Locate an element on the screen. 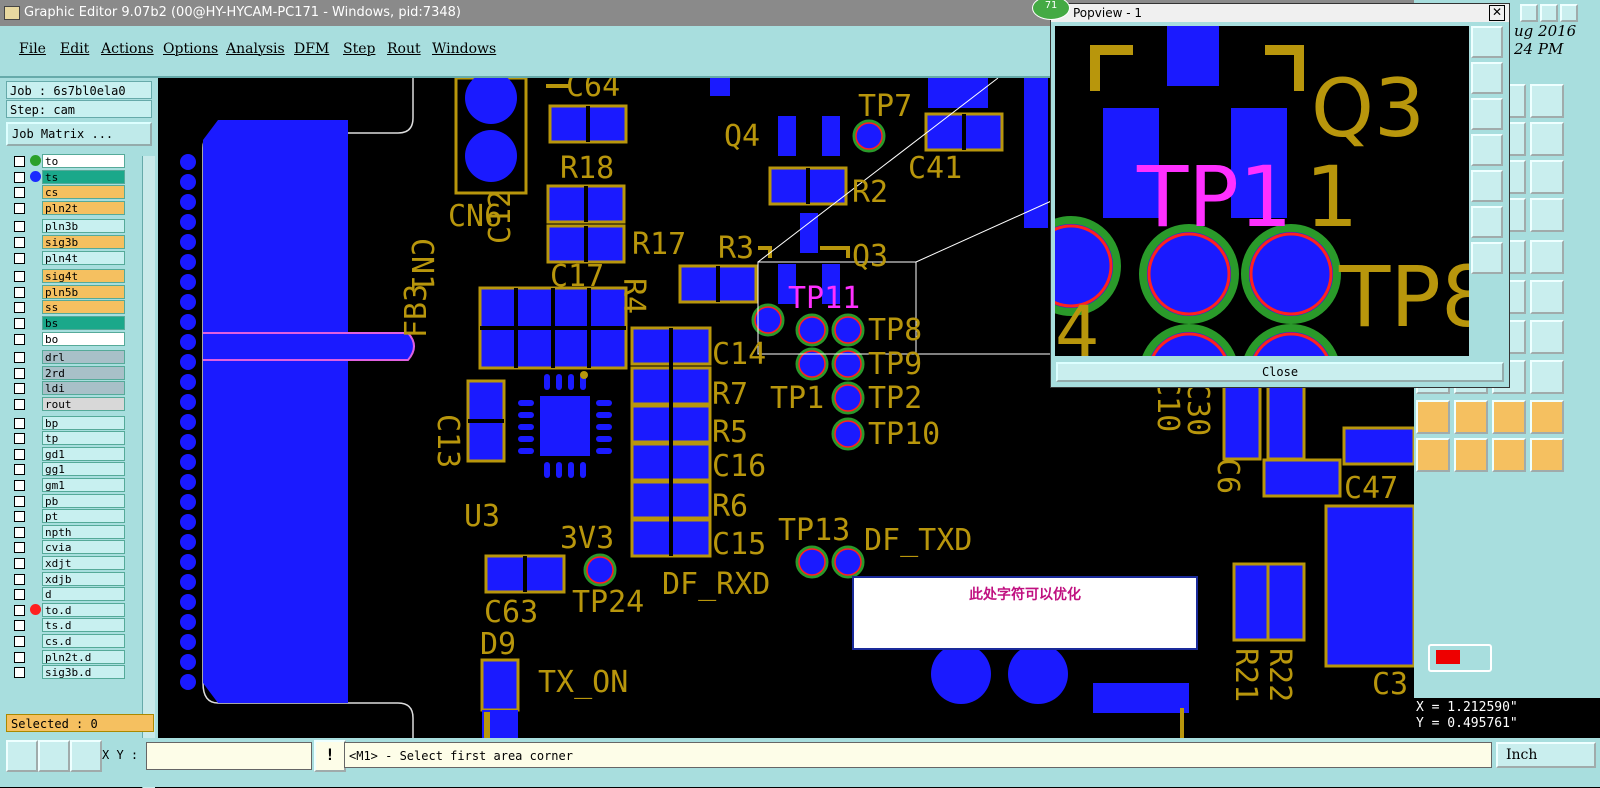 The image size is (1600, 788). layer-scrollbar is located at coordinates (148, 472).